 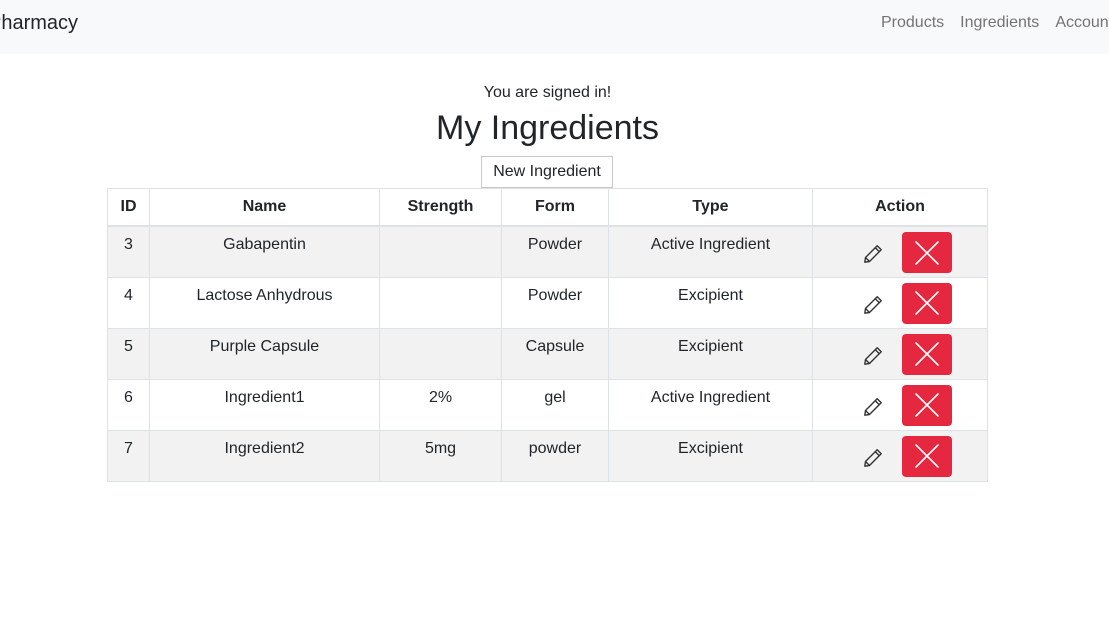 I want to click on brand-link: Pharmacy, so click(x=39, y=23).